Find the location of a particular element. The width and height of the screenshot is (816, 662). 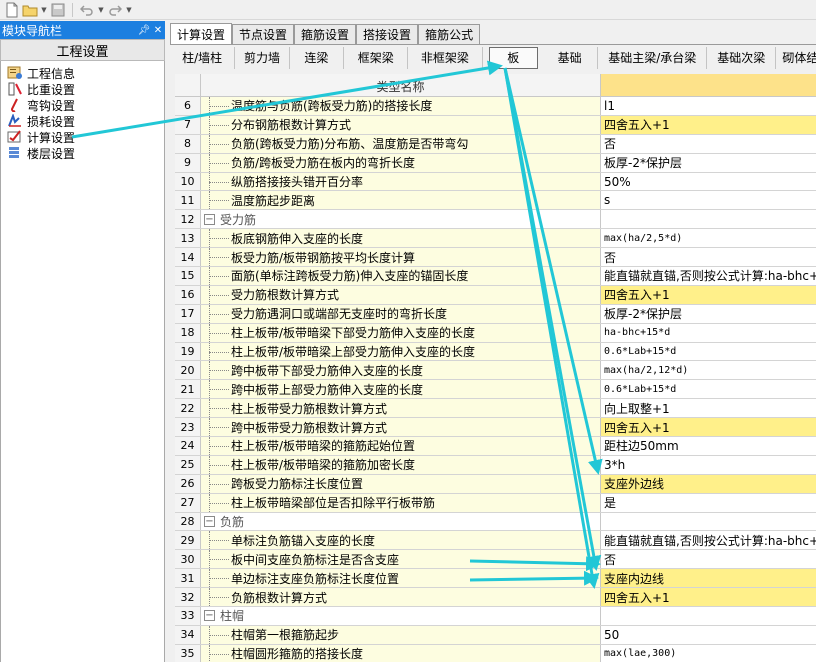

tab-calc-settings: 计算设置 is located at coordinates (201, 33).